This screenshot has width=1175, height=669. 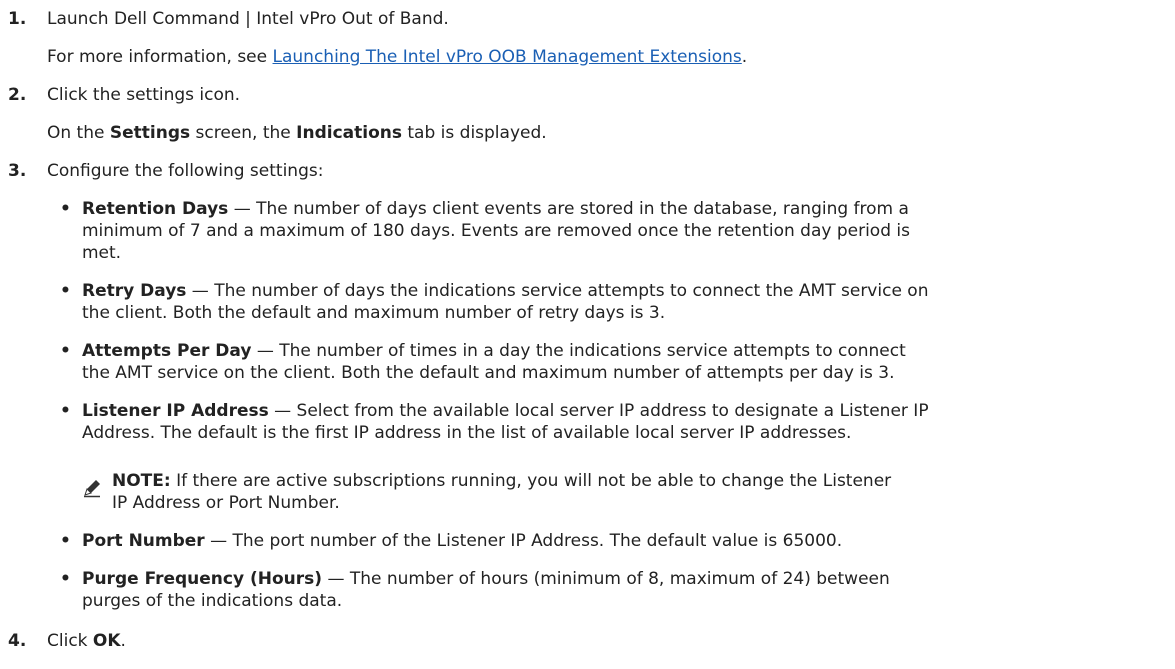 What do you see at coordinates (744, 57) in the screenshot?
I see `step-1-sub-suffix: .` at bounding box center [744, 57].